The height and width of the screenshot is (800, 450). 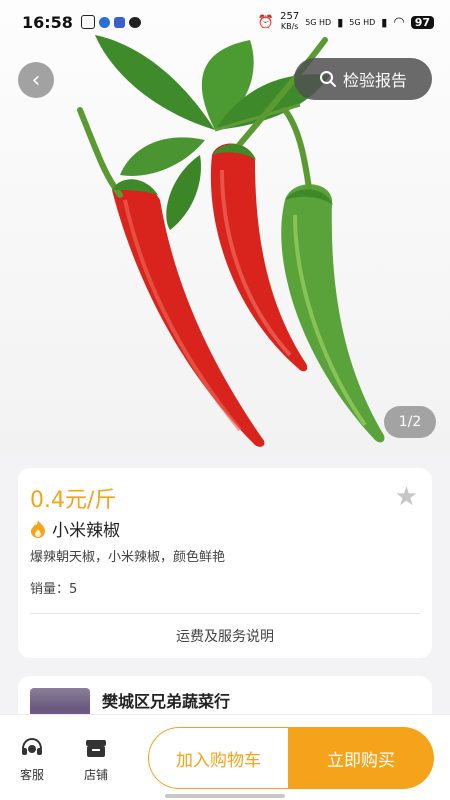 I want to click on product-name: 小米辣椒, so click(x=86, y=531).